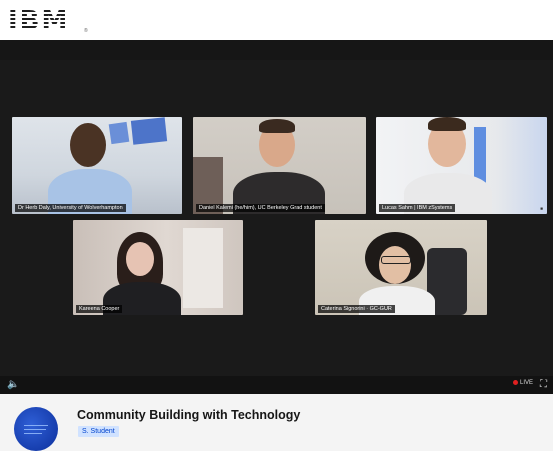  I want to click on camera-badge: ■, so click(541, 208).